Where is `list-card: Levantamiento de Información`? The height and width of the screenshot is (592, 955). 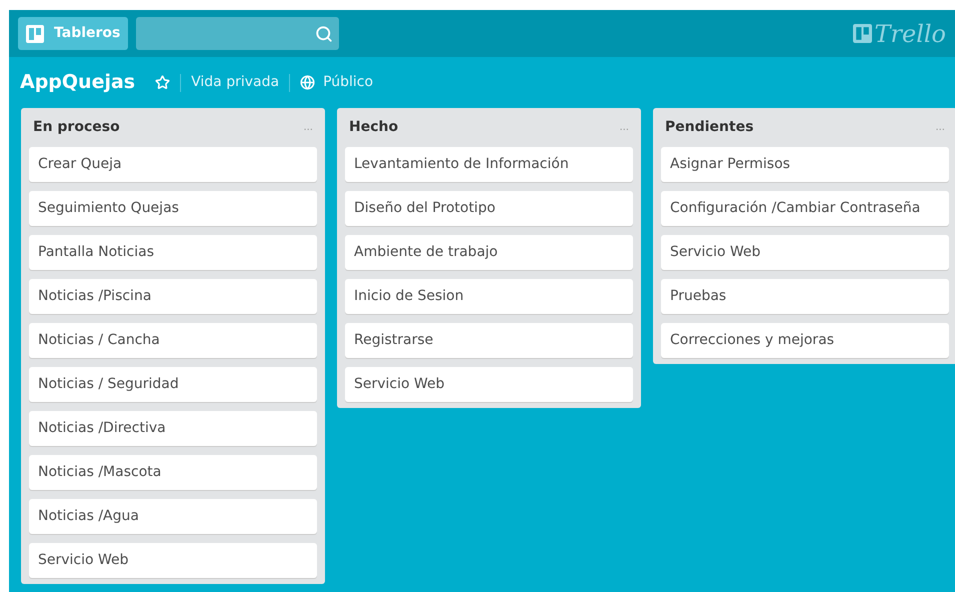 list-card: Levantamiento de Información is located at coordinates (489, 164).